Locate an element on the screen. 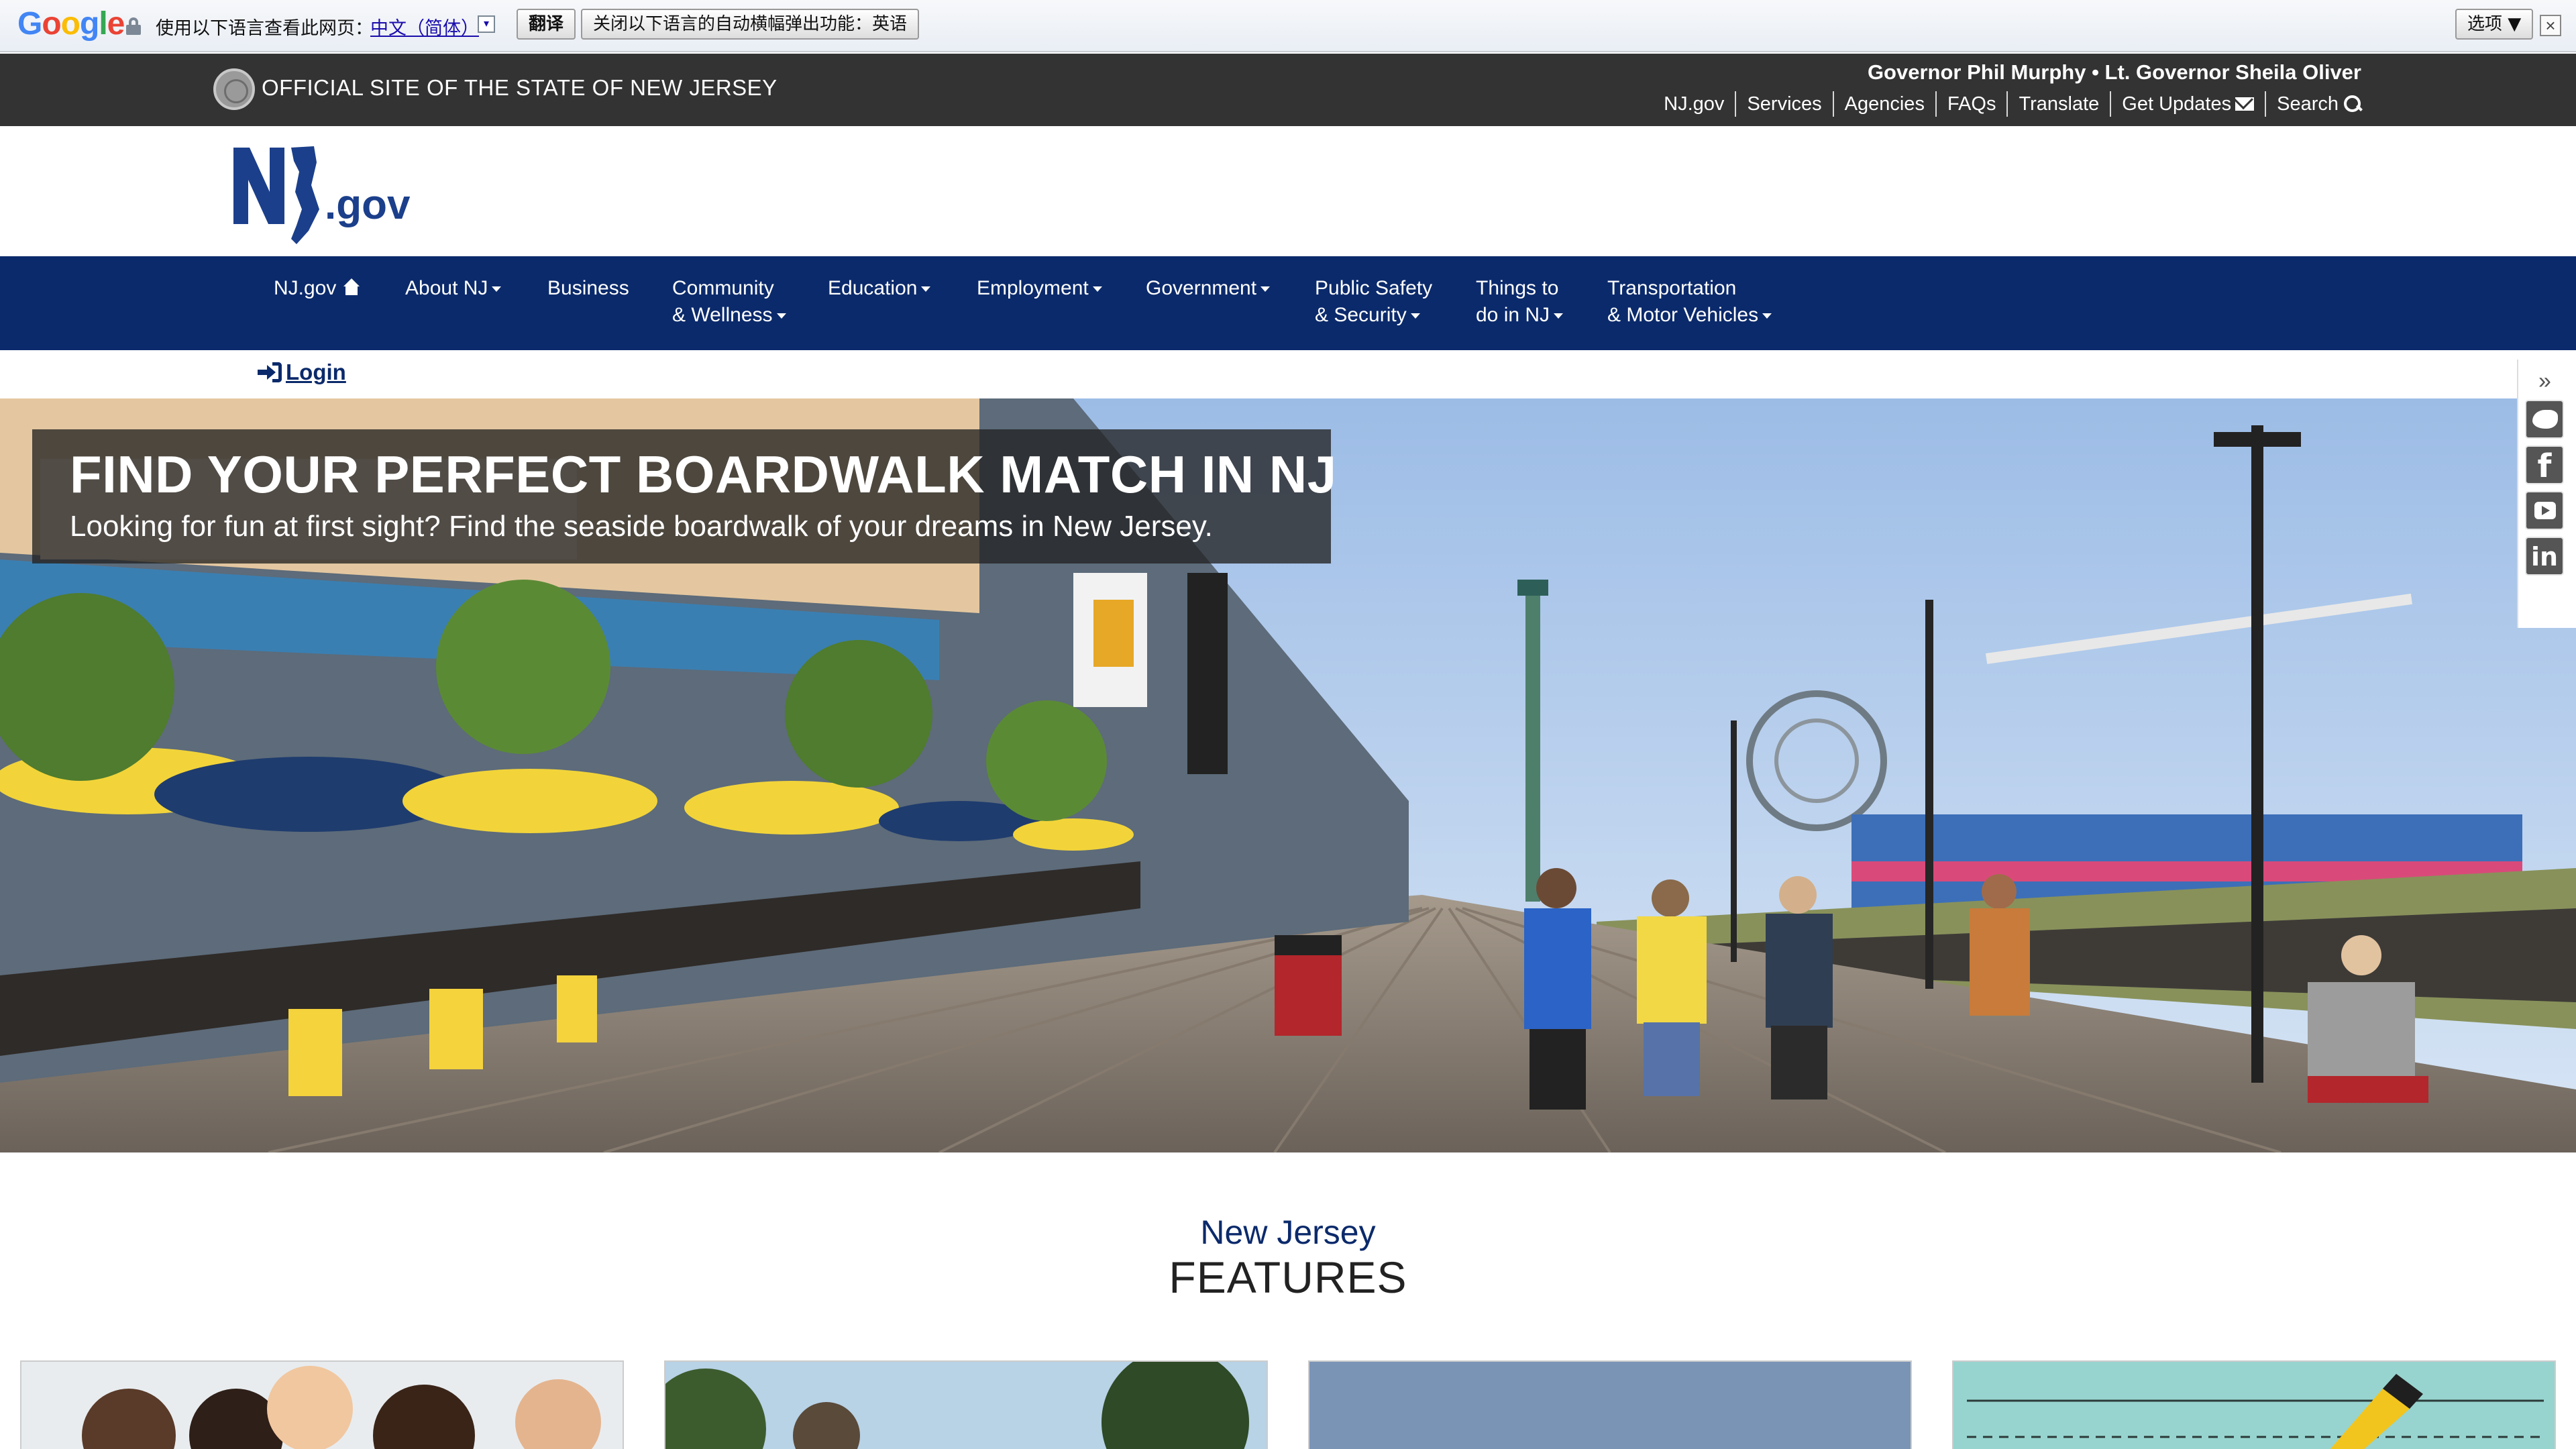 Image resolution: width=2576 pixels, height=1449 pixels. never-translate-button: 关闭以下语言的自动横幅弹出功能：英语 is located at coordinates (750, 24).